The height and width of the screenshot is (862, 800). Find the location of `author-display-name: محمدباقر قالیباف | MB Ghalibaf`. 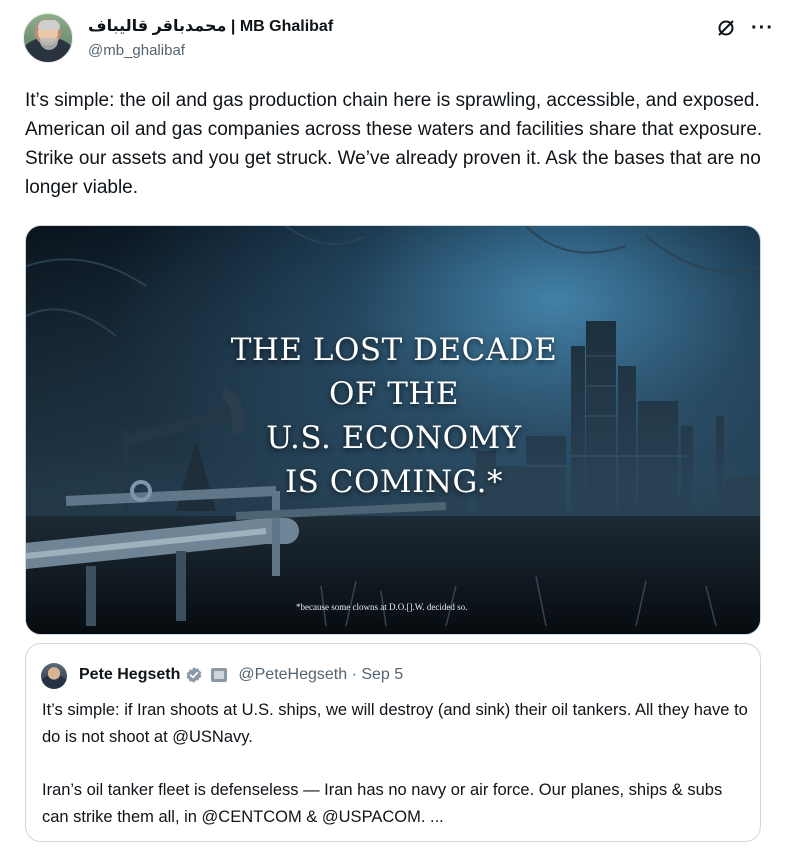

author-display-name: محمدباقر قالیباف | MB Ghalibaf is located at coordinates (210, 26).